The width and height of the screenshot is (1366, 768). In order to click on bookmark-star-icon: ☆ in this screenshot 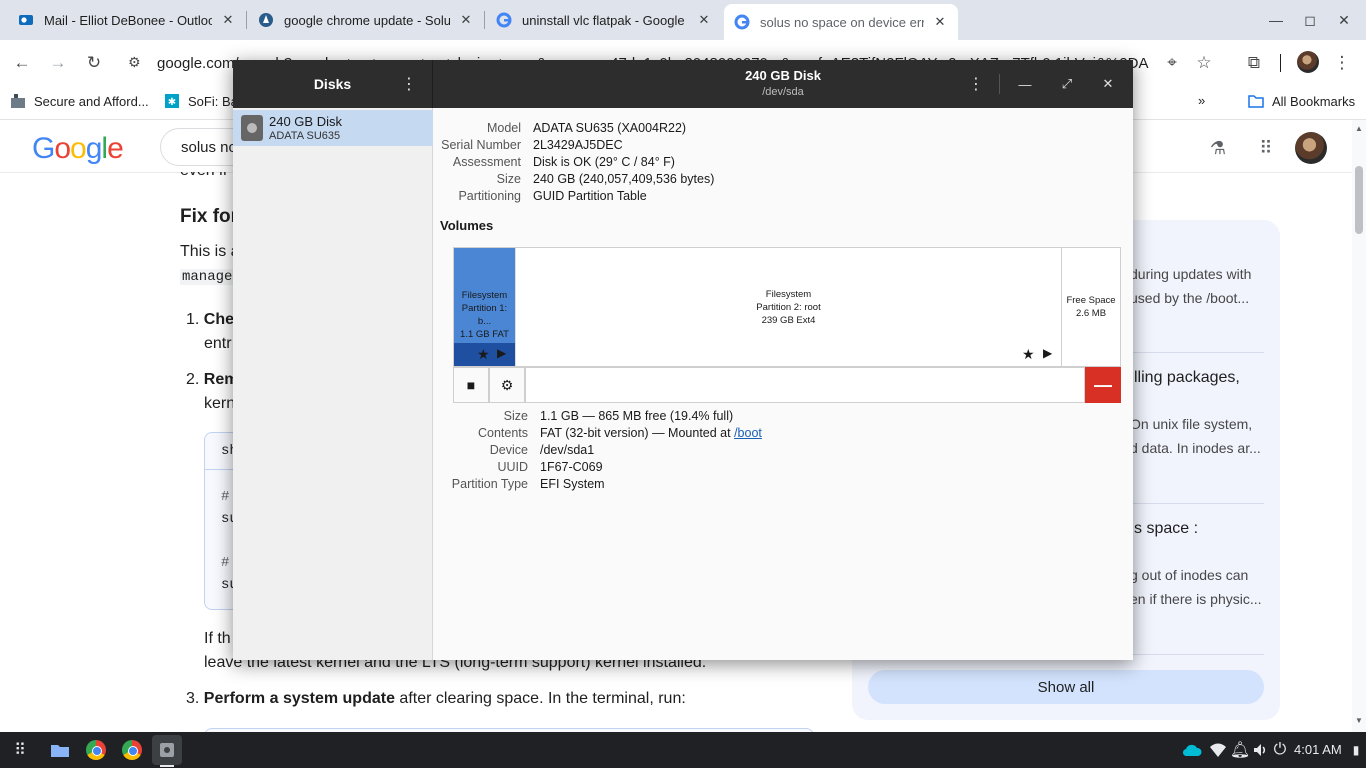, I will do `click(1204, 63)`.